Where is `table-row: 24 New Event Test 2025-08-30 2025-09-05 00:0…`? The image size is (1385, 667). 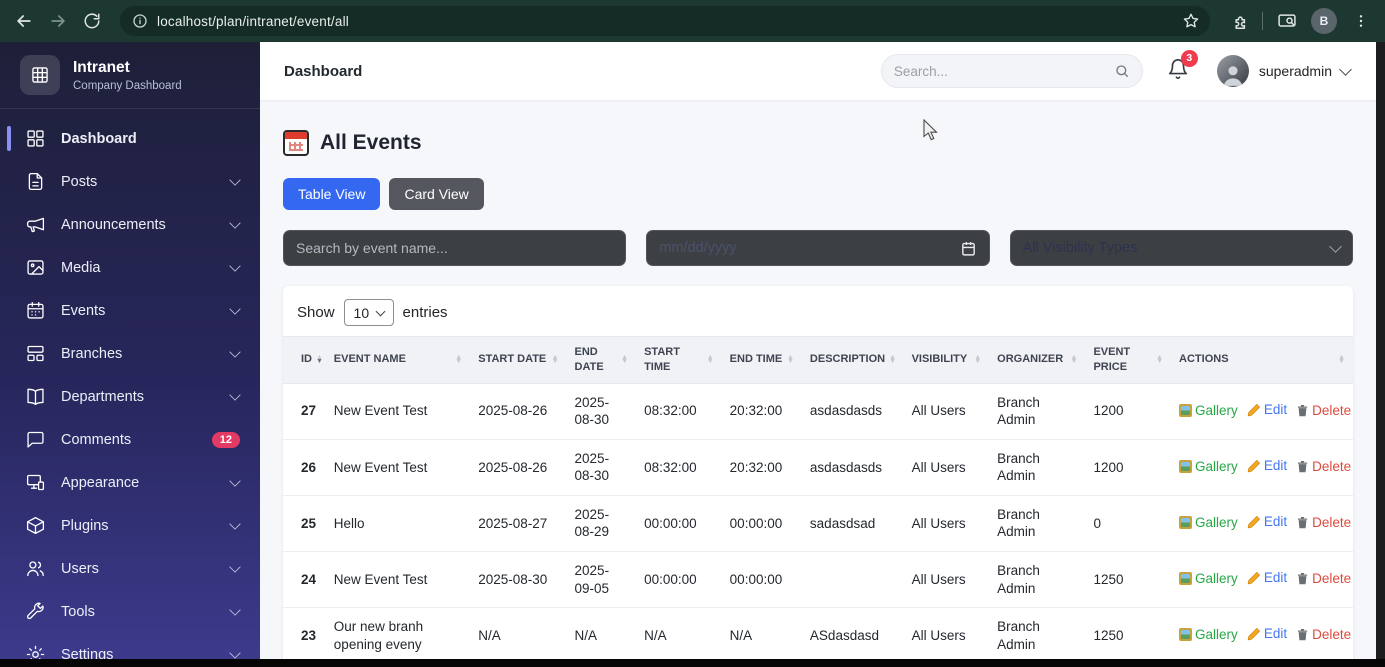 table-row: 24 New Event Test 2025-08-30 2025-09-05 00:0… is located at coordinates (818, 580).